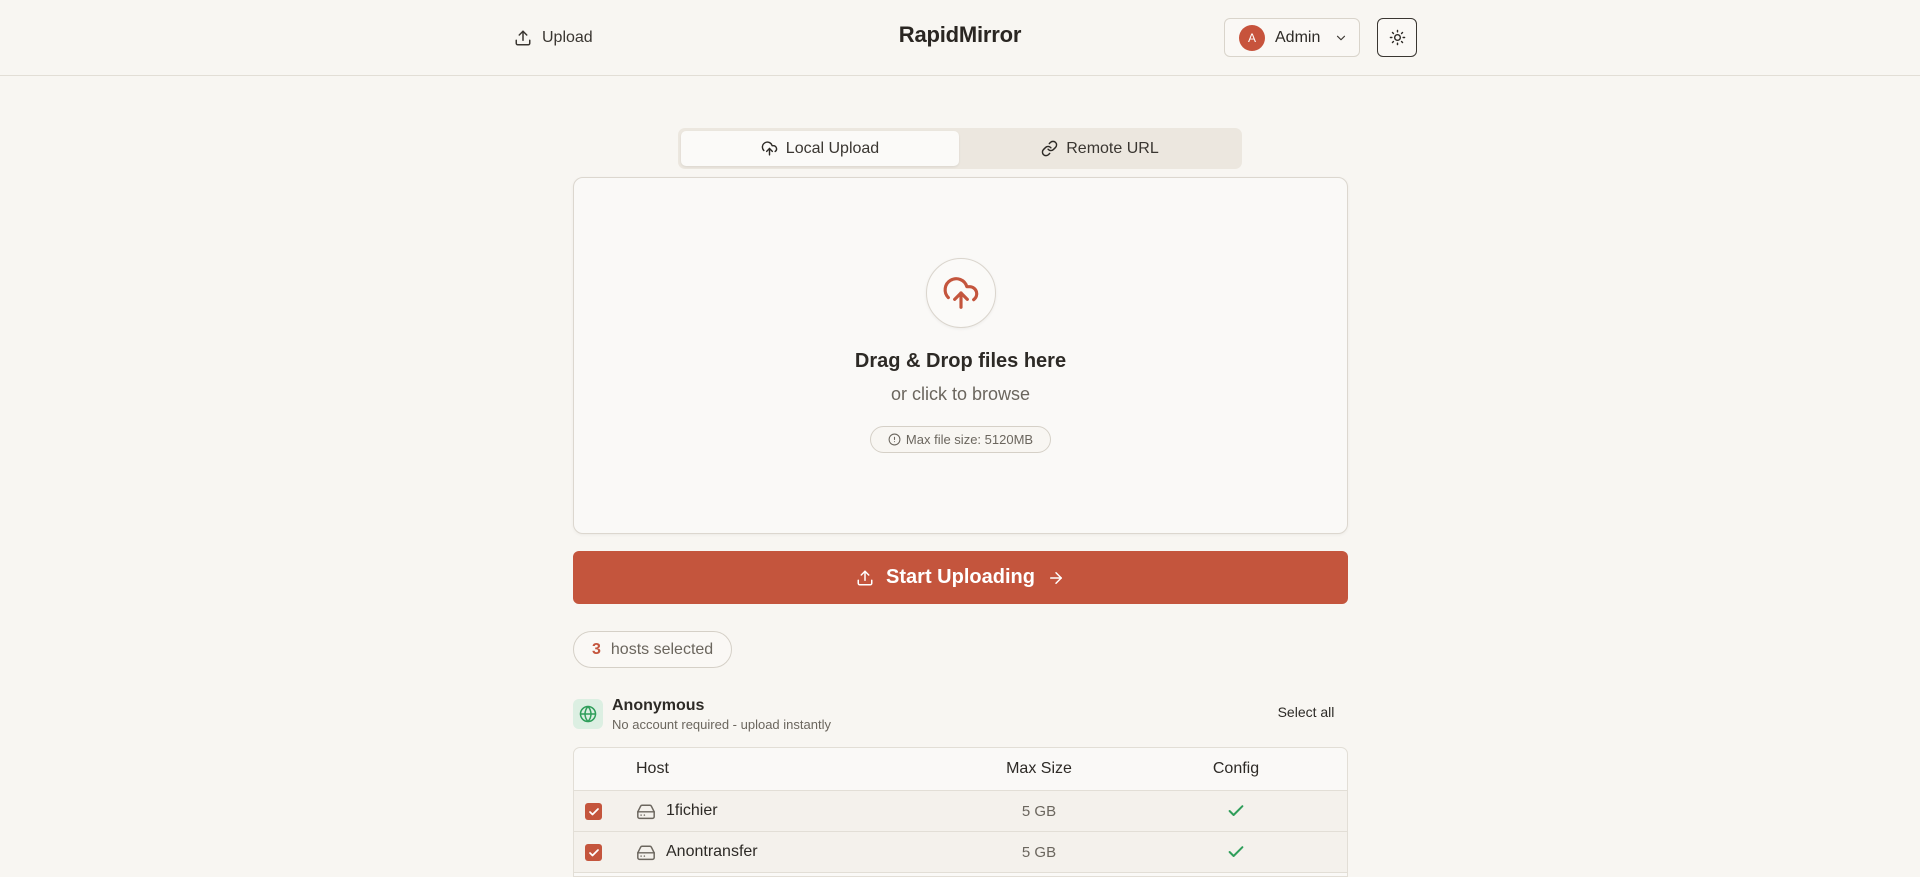  I want to click on header-max-size: Max Size, so click(1039, 768).